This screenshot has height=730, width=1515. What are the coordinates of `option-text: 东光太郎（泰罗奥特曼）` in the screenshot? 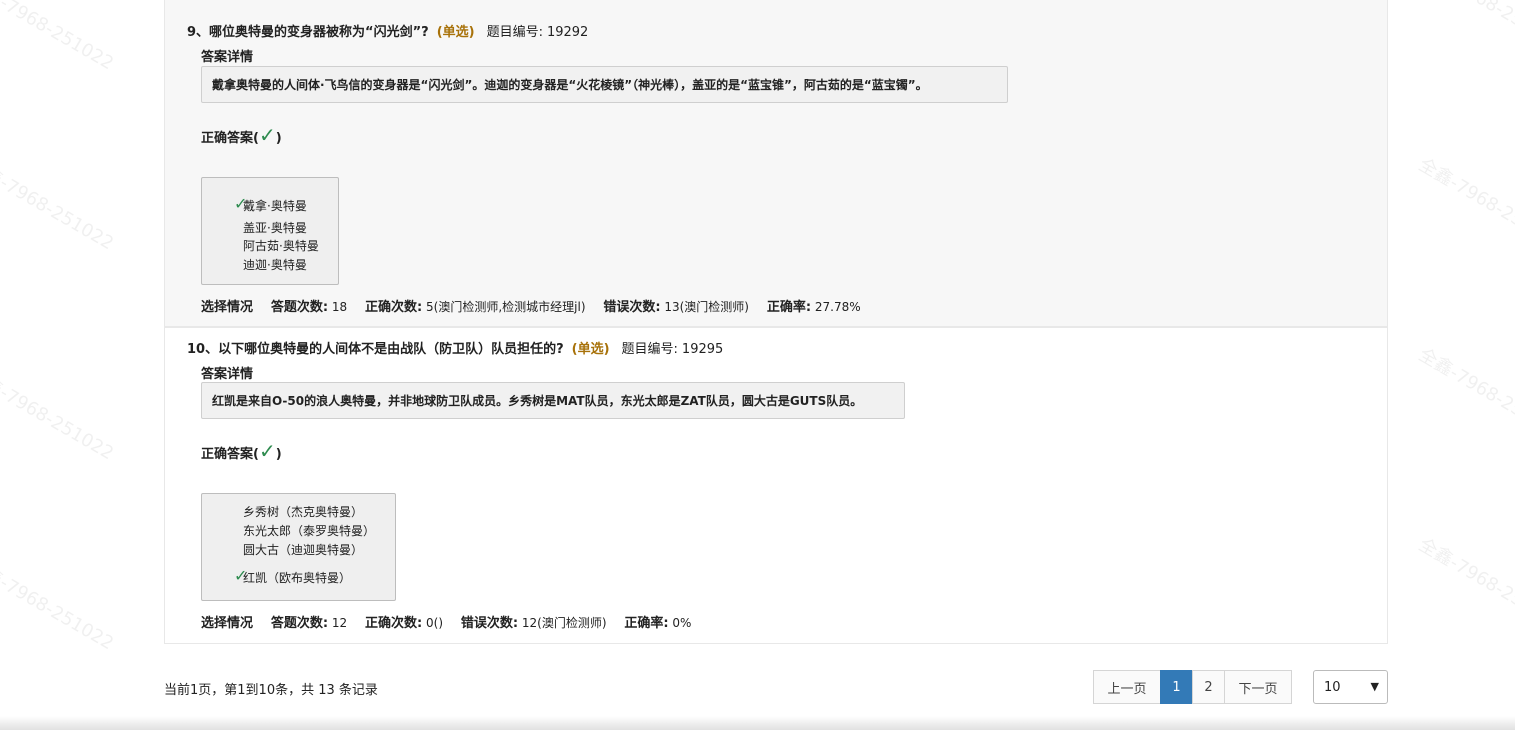 It's located at (309, 531).